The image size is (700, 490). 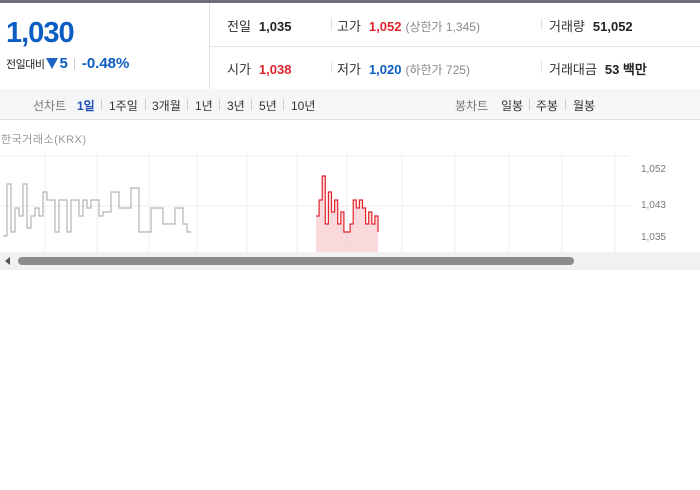 I want to click on chart-scrollbar-thumb, so click(x=296, y=261).